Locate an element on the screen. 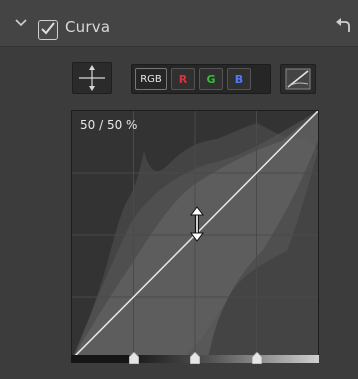 The height and width of the screenshot is (379, 358). panel-header: Curva is located at coordinates (179, 23).